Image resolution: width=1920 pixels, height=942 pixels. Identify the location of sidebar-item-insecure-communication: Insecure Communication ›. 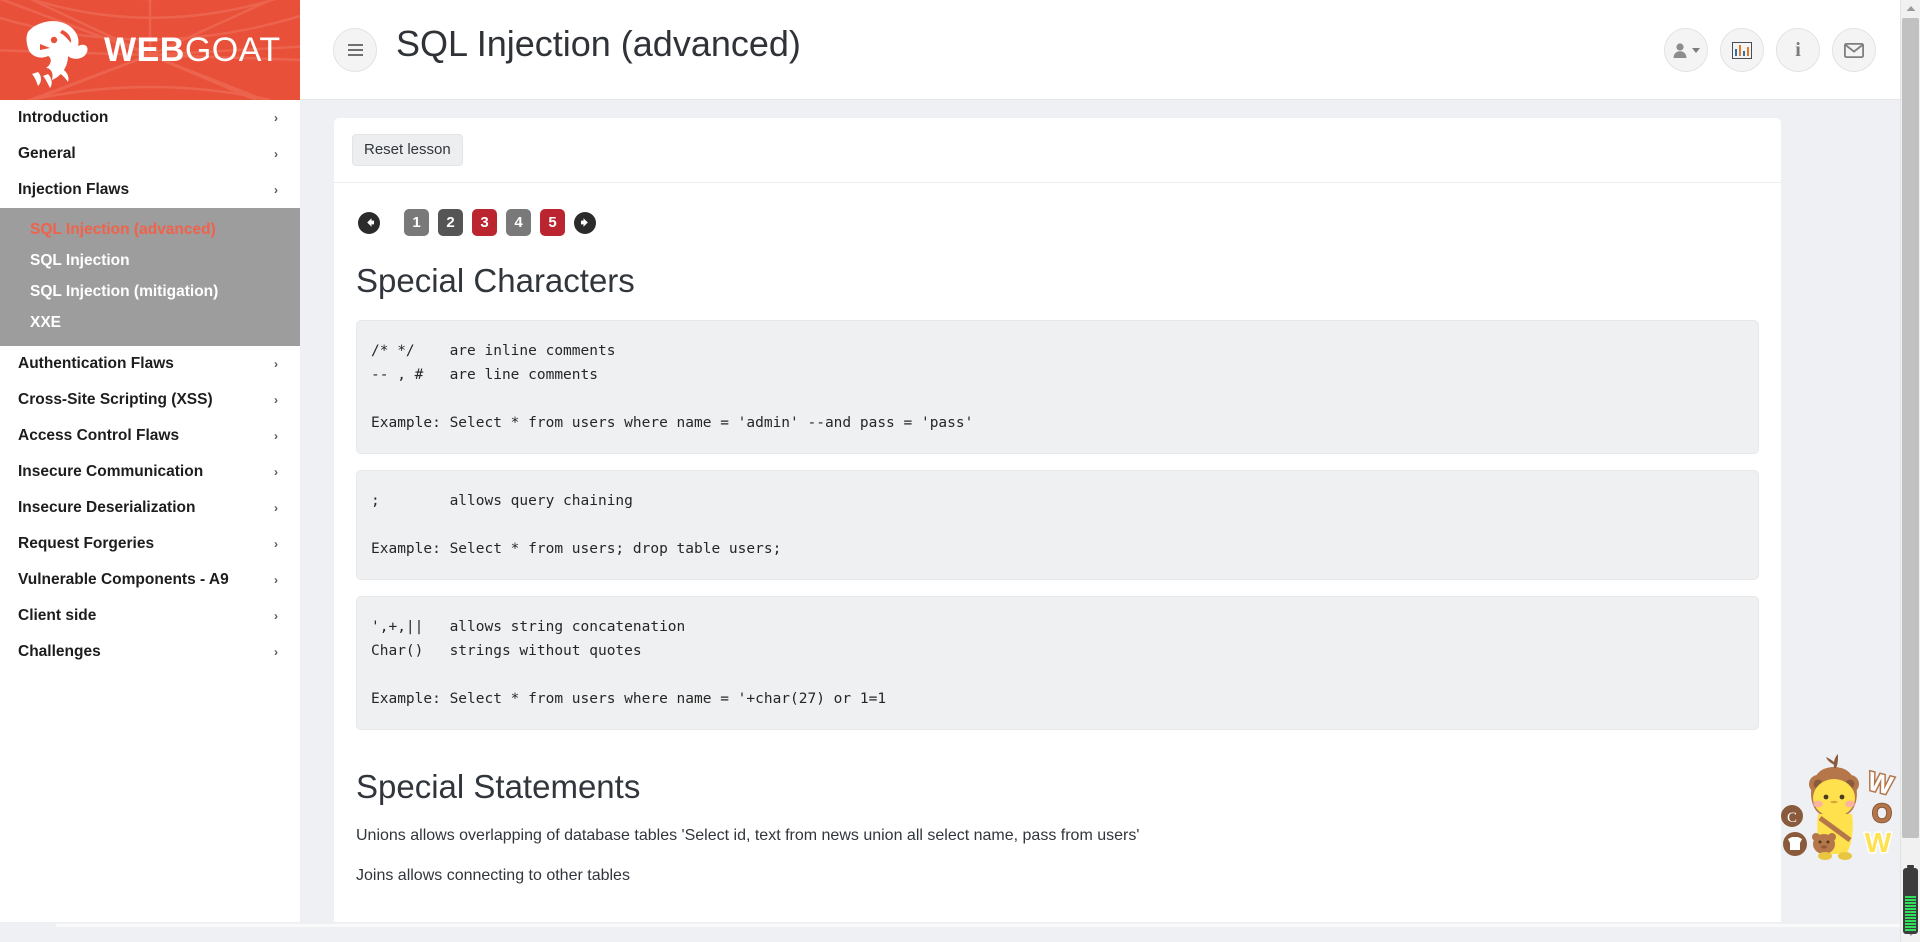
(150, 472).